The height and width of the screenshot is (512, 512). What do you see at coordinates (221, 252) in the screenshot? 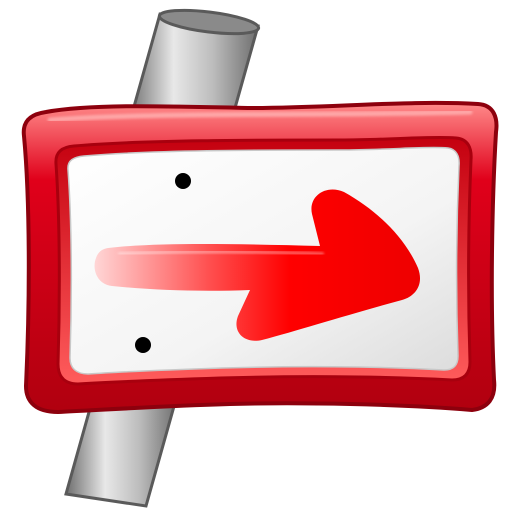
I see `arrow-highlight` at bounding box center [221, 252].